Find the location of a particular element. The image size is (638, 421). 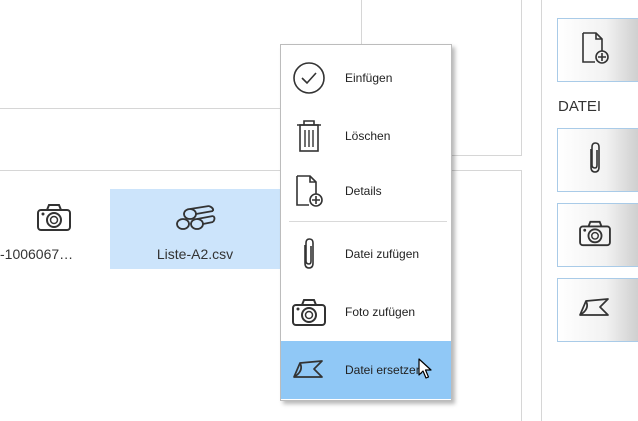

menu-item-label: Einfügen is located at coordinates (369, 78).